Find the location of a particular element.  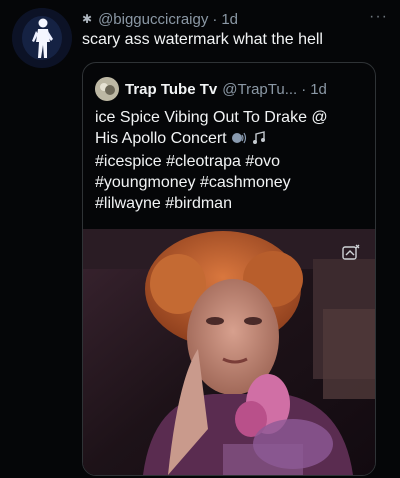

quoted-user-name: Trap Tube Tv is located at coordinates (171, 89).